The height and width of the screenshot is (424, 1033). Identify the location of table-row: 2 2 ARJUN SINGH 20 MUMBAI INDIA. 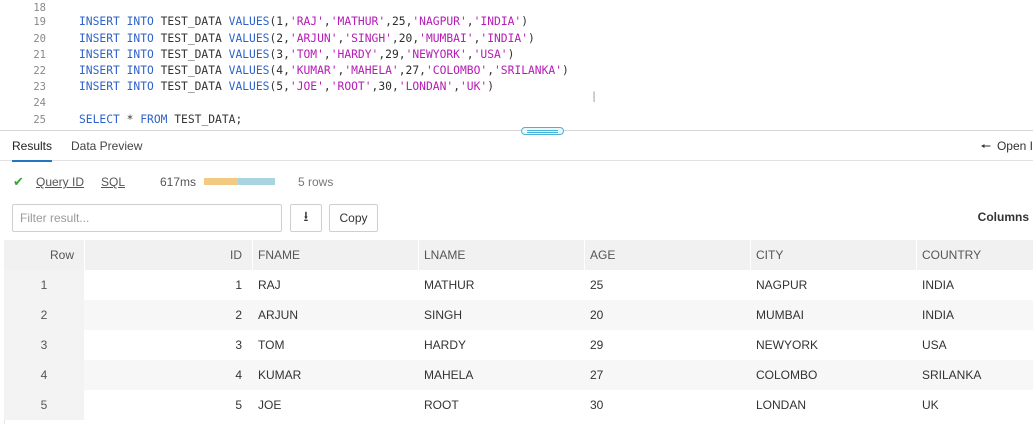
(518, 315).